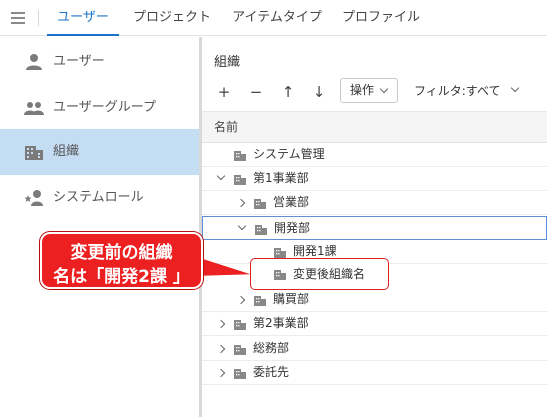 The width and height of the screenshot is (547, 417). I want to click on sidebar-item-label: 組織, so click(66, 151).